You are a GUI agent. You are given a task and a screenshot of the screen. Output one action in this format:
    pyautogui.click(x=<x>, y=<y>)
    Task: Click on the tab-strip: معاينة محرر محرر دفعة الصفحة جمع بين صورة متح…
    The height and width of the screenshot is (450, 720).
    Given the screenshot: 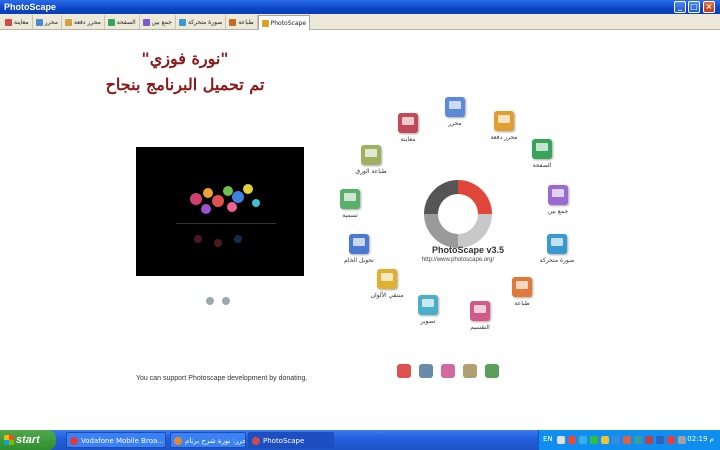 What is the action you would take?
    pyautogui.click(x=360, y=22)
    